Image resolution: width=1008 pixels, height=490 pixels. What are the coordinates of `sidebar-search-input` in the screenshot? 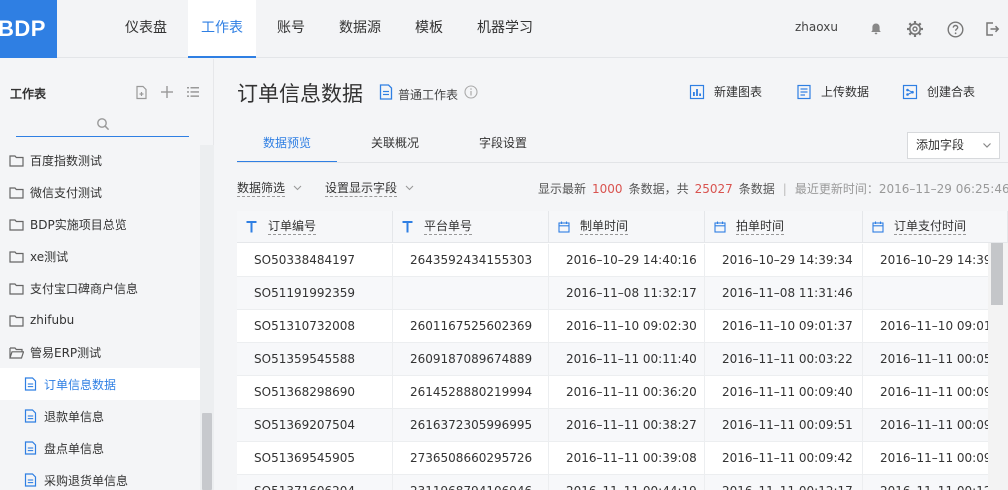 It's located at (102, 126).